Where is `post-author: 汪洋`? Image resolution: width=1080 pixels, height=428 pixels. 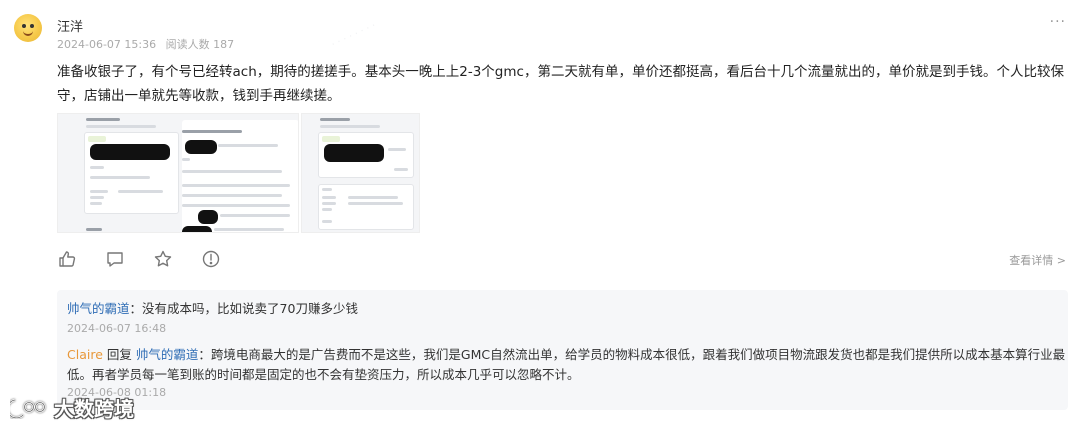
post-author: 汪洋 is located at coordinates (70, 25).